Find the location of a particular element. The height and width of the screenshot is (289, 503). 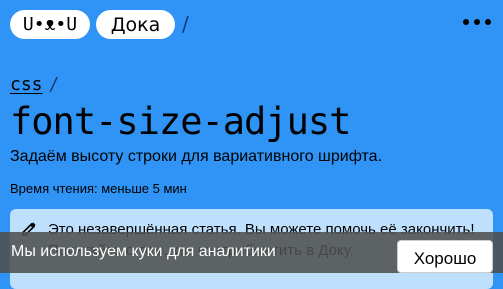

cookie-message: Мы используем куки для аналитики is located at coordinates (143, 251).